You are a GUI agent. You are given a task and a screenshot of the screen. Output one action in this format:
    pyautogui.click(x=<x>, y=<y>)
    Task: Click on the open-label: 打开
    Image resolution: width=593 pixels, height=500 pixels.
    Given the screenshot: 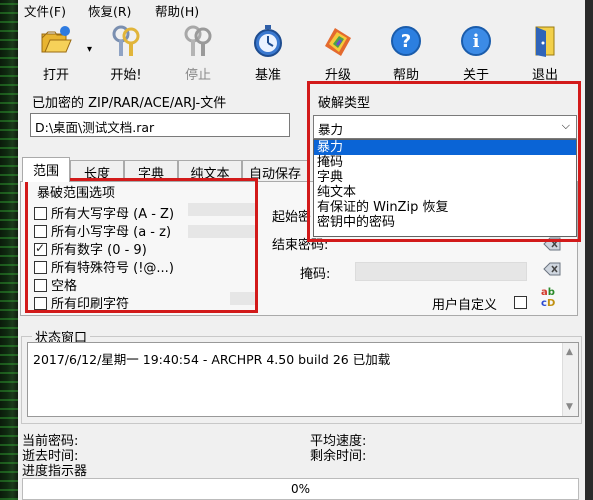 What is the action you would take?
    pyautogui.click(x=55, y=75)
    